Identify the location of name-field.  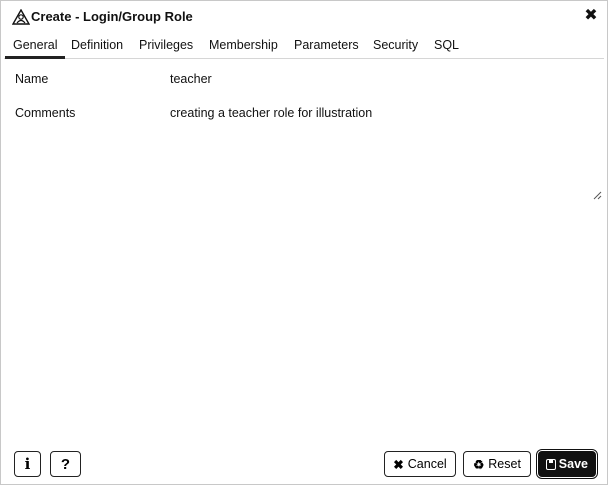
(381, 80).